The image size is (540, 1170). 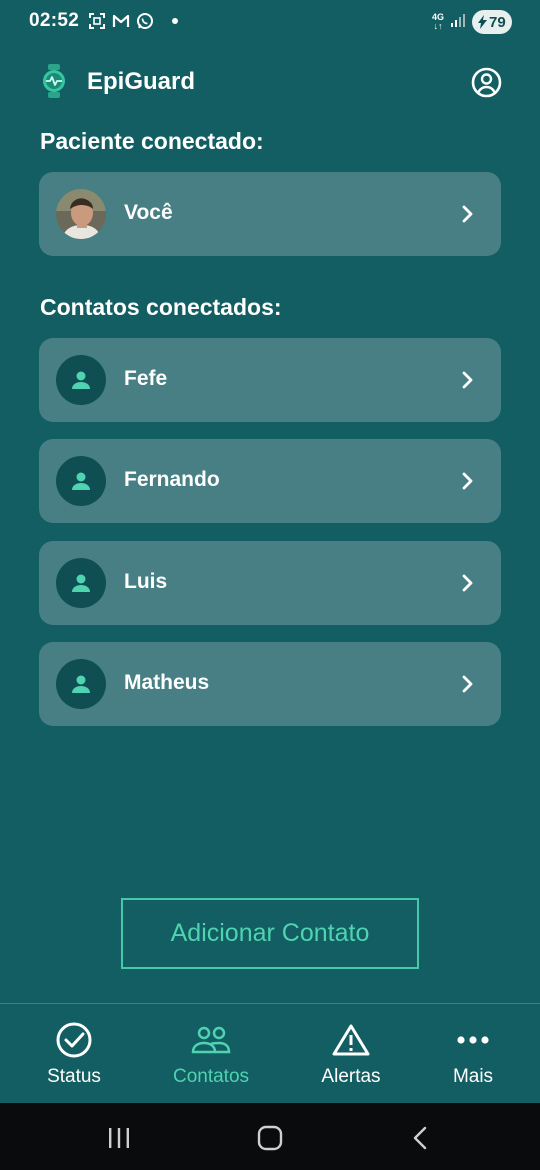 I want to click on contact-card: Fernando, so click(x=270, y=481).